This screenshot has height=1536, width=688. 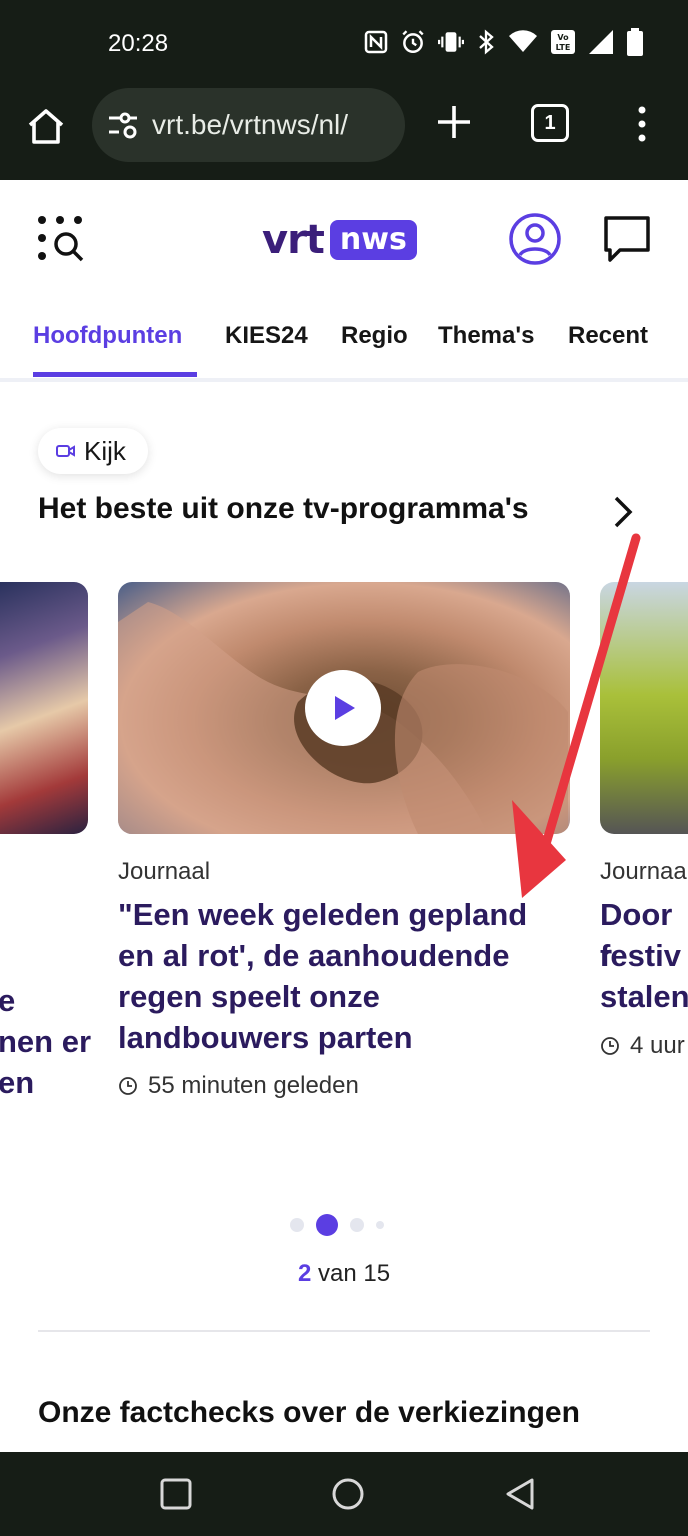 What do you see at coordinates (46, 126) in the screenshot?
I see `home-icon` at bounding box center [46, 126].